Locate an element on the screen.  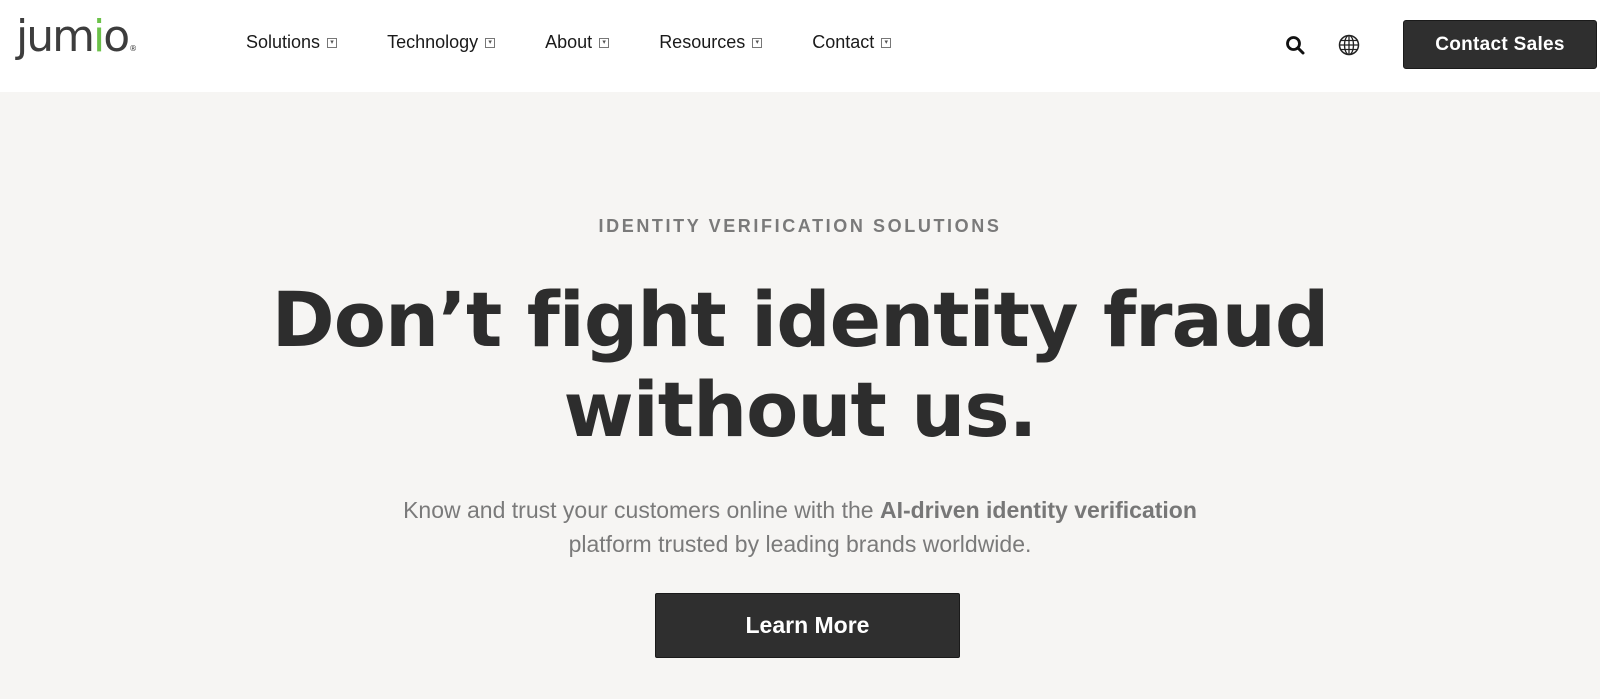
headline-line-1: Don’t fight identity fraud is located at coordinates (800, 319).